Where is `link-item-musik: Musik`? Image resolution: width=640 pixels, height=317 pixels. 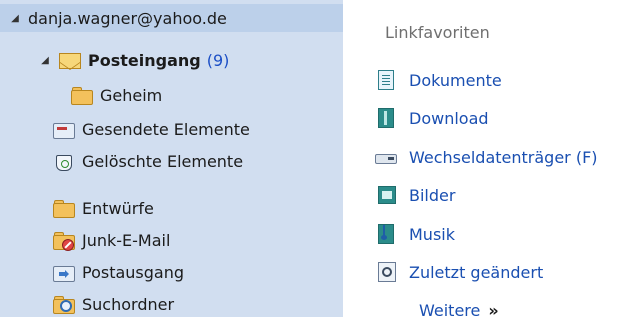
link-item-musik: Musik is located at coordinates (415, 234).